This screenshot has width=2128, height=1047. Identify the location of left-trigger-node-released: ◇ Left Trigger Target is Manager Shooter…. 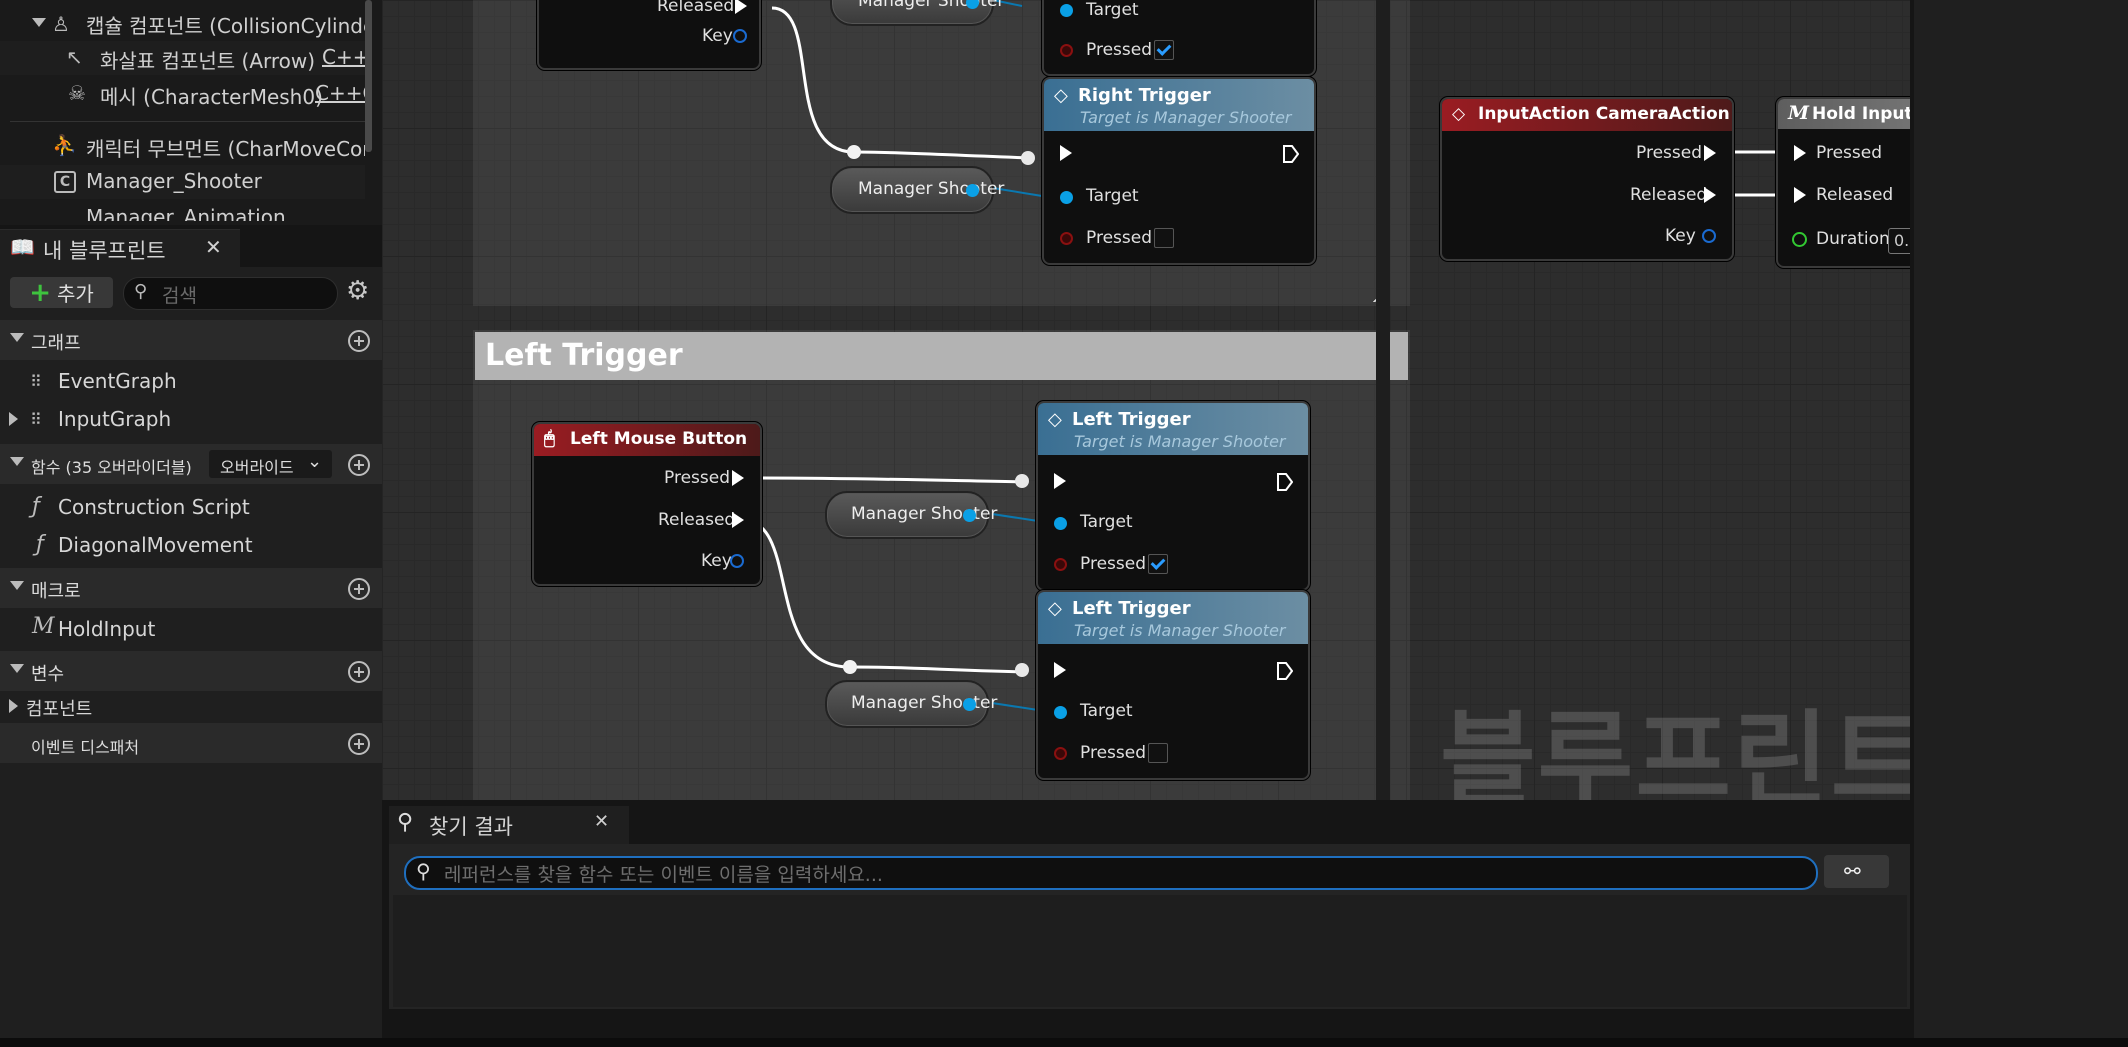
(1173, 685).